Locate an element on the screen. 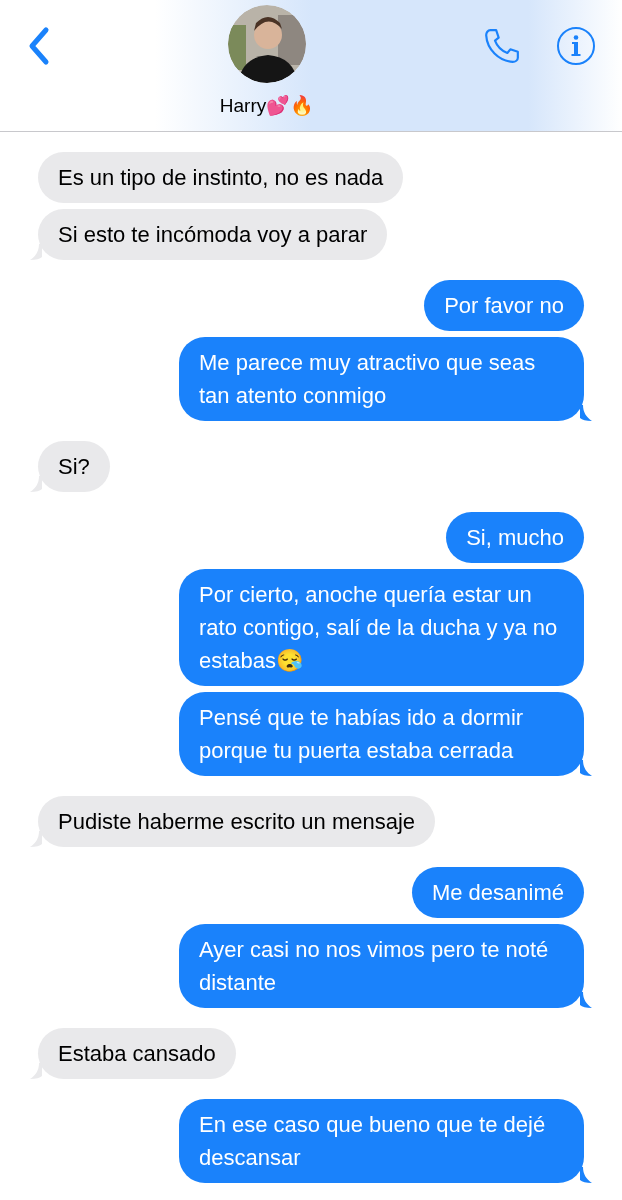 The width and height of the screenshot is (622, 1200). message-bubble: Ayer casi no nos vimos pero te noté distante is located at coordinates (381, 966).